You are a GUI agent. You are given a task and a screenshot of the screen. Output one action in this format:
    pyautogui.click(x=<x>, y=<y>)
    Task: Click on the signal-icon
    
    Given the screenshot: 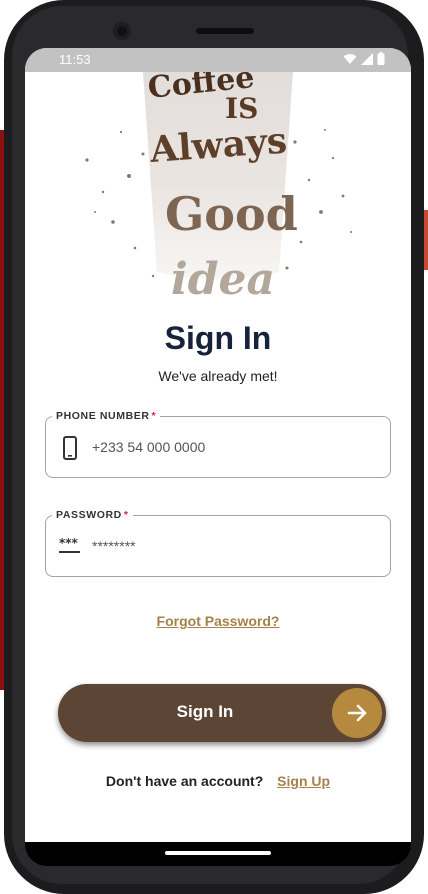 What is the action you would take?
    pyautogui.click(x=367, y=58)
    